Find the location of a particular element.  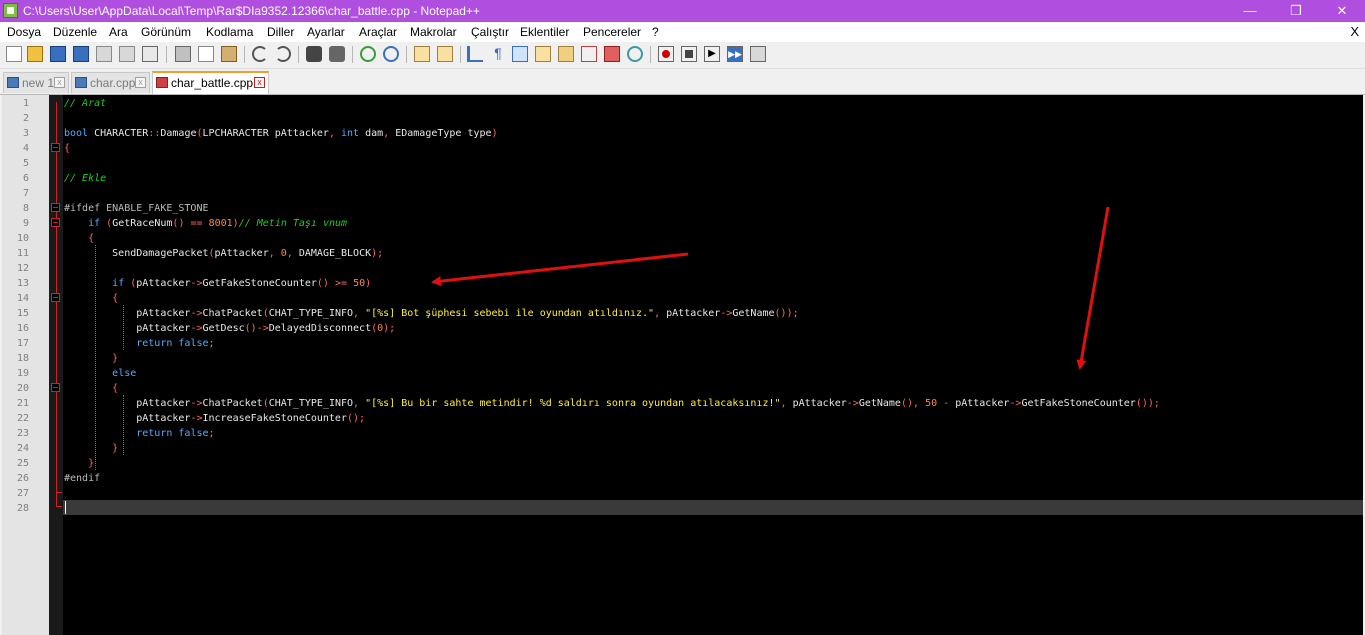

annotation-arrows is located at coordinates (770, 288).